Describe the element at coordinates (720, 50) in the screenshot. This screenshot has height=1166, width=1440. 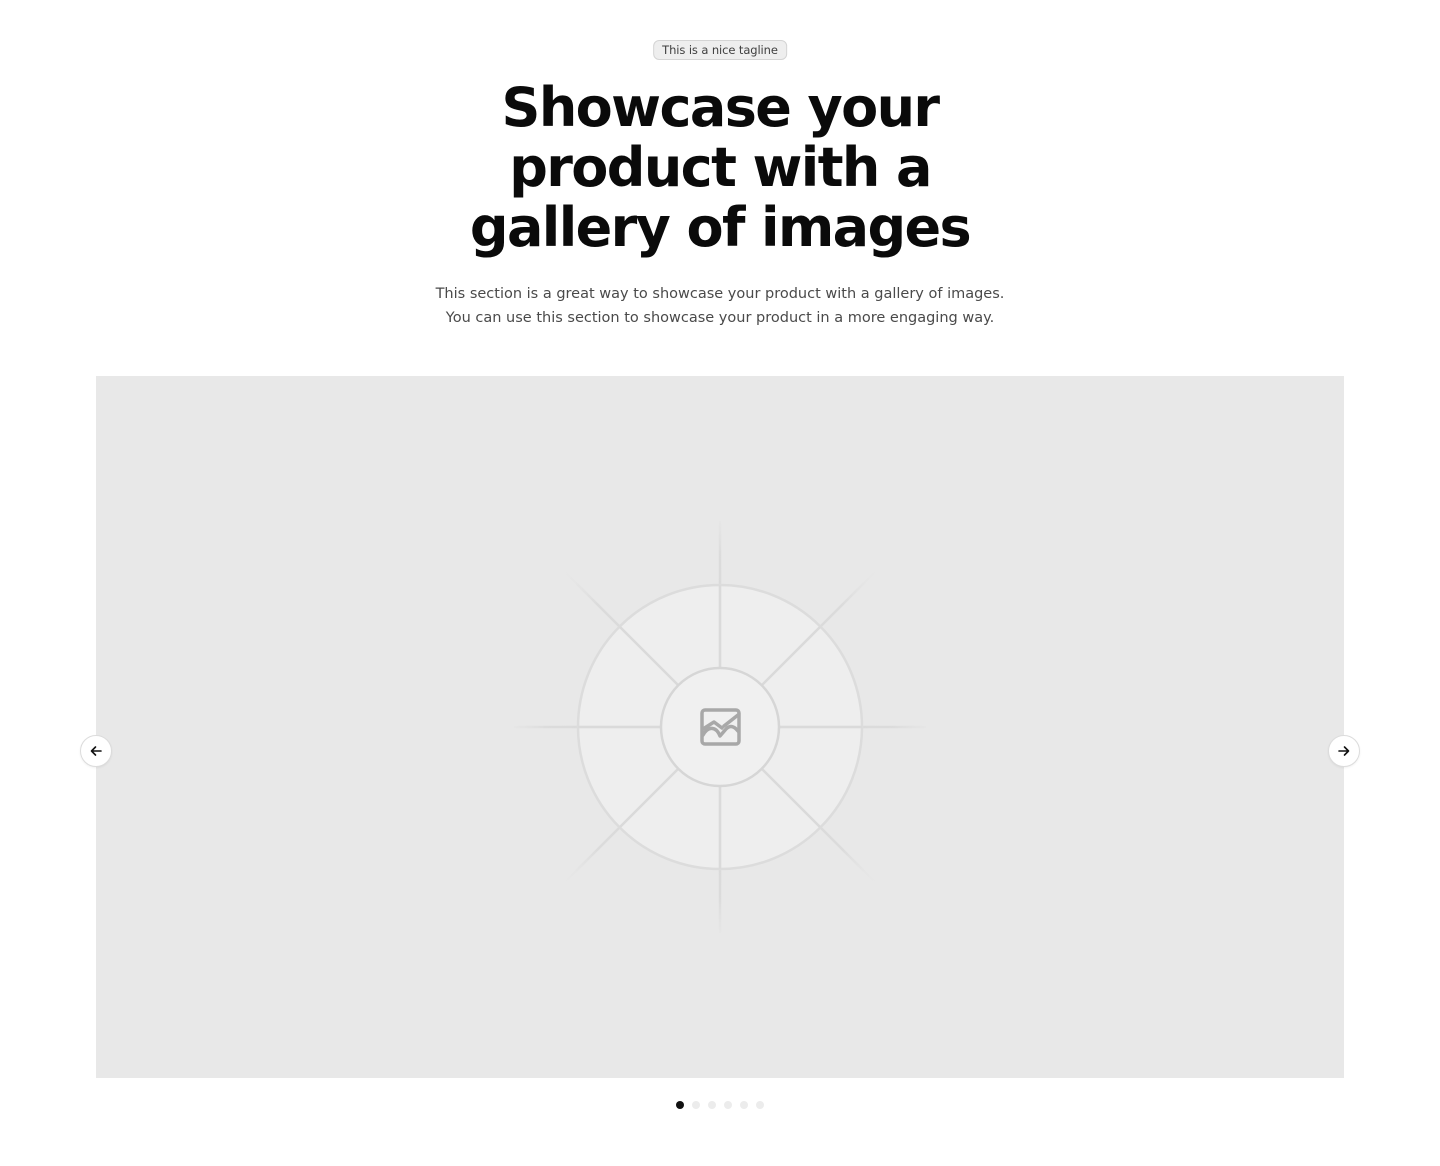
I see `tagline-badge: This is a nice tagline` at that location.